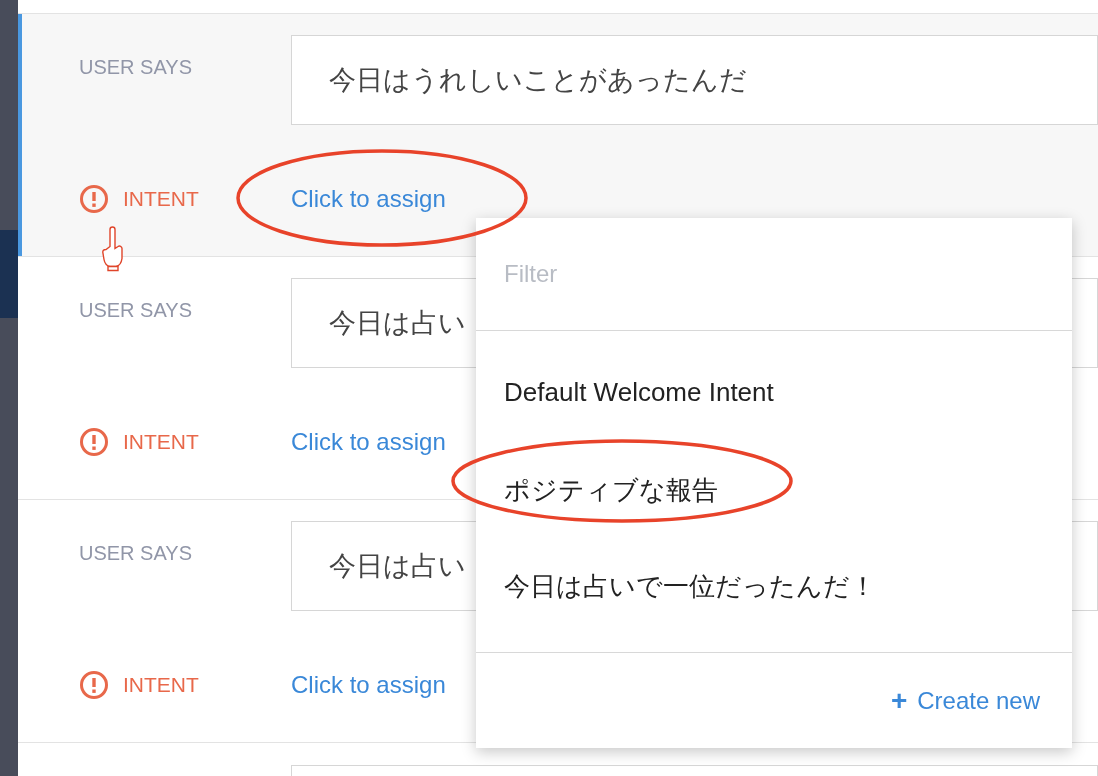  I want to click on filter-field: Filter, so click(774, 274).